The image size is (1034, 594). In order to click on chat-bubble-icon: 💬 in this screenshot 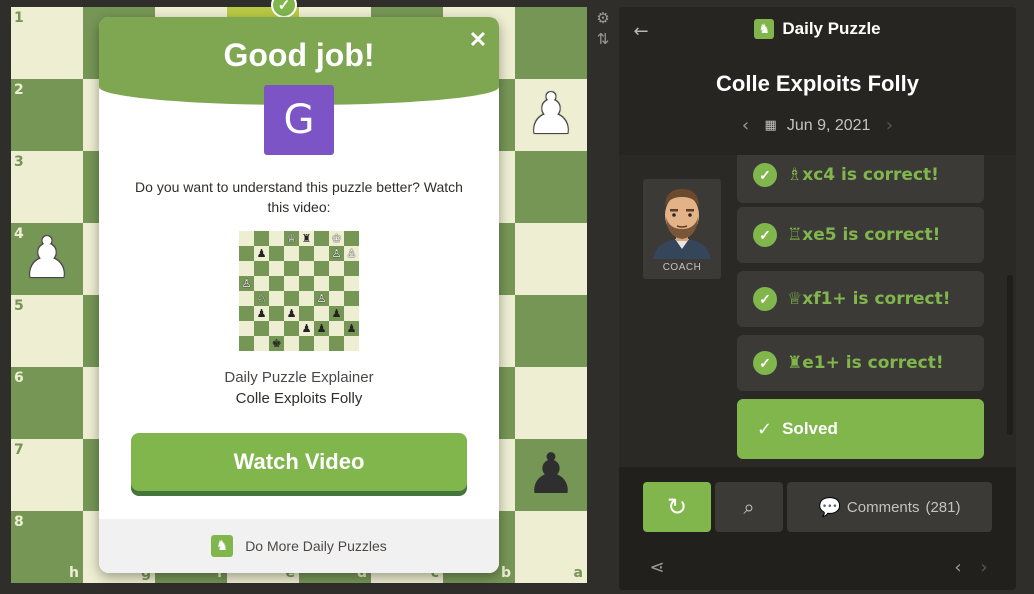, I will do `click(829, 507)`.